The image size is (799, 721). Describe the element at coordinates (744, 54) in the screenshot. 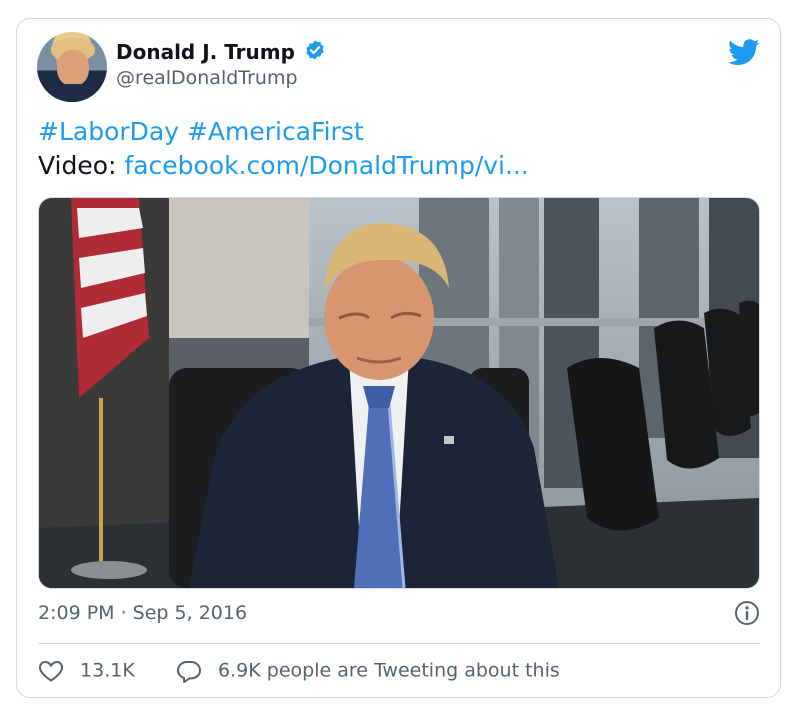

I see `twitter-bird-icon` at that location.